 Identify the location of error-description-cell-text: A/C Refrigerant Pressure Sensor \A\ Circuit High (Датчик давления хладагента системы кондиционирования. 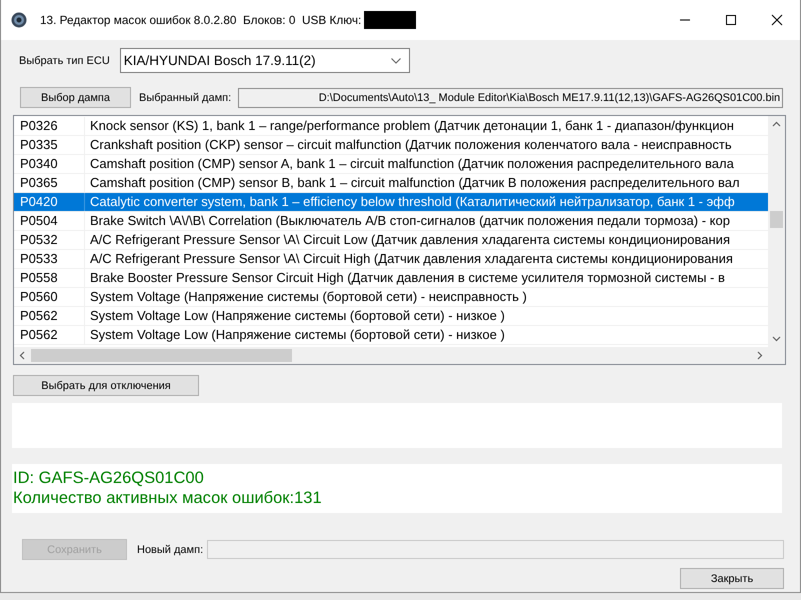
(411, 259).